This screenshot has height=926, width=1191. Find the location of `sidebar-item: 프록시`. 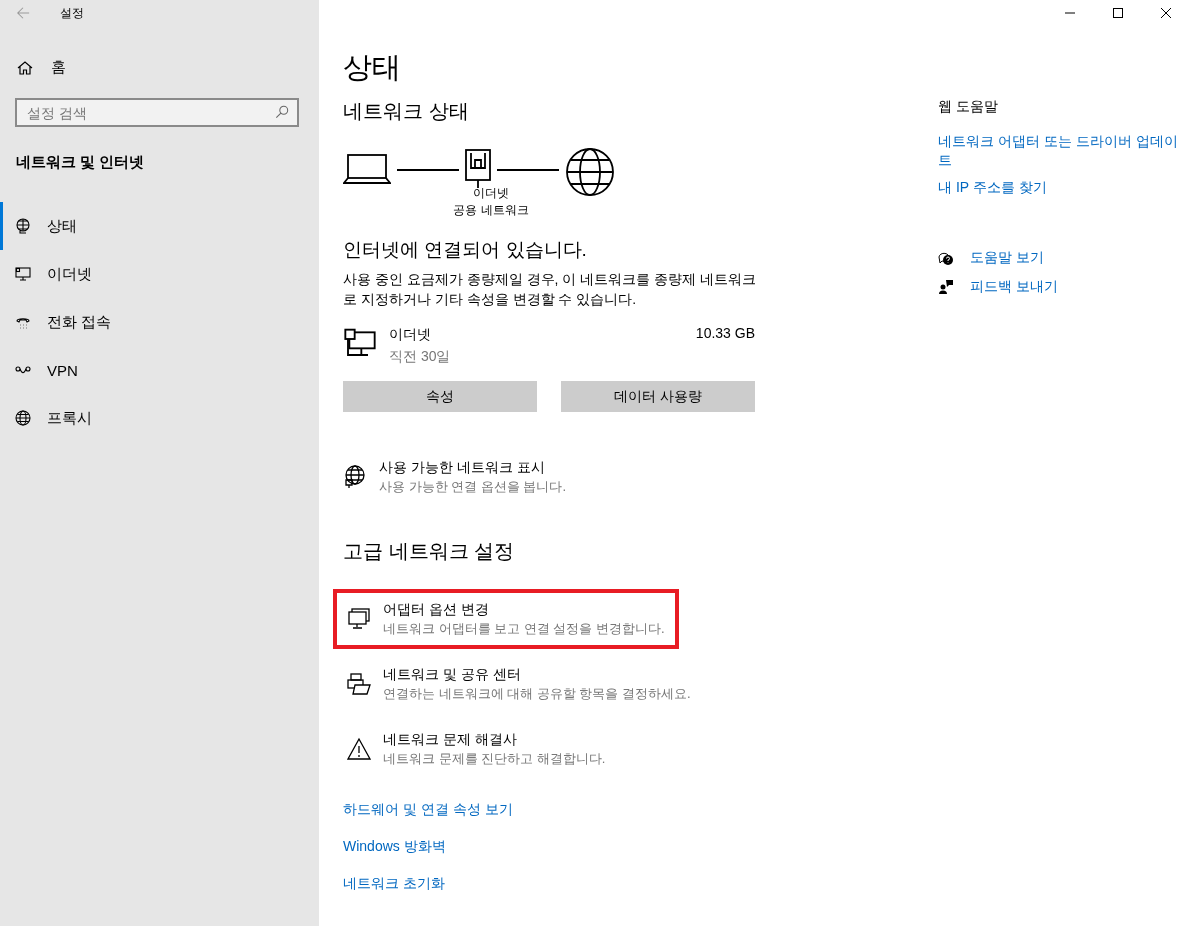

sidebar-item: 프록시 is located at coordinates (159, 418).